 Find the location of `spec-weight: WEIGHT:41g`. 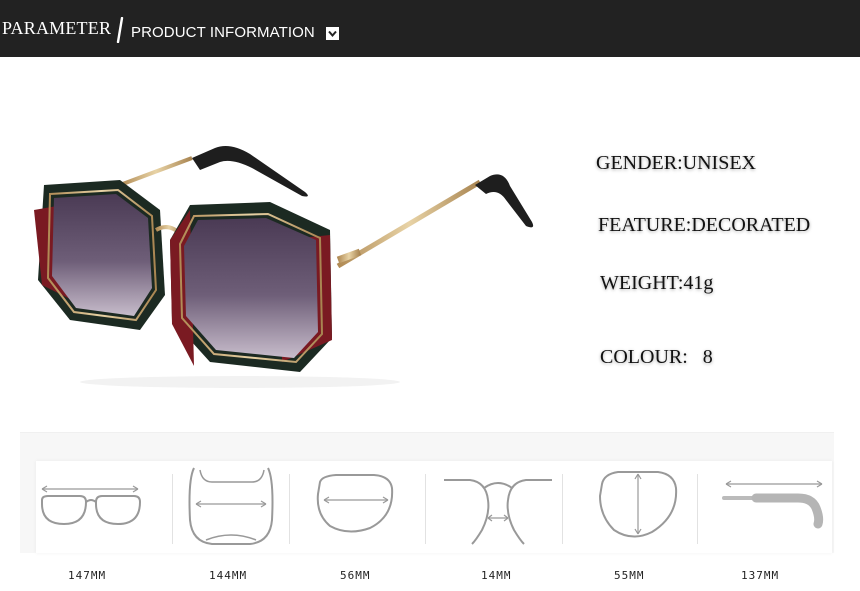

spec-weight: WEIGHT:41g is located at coordinates (657, 283).